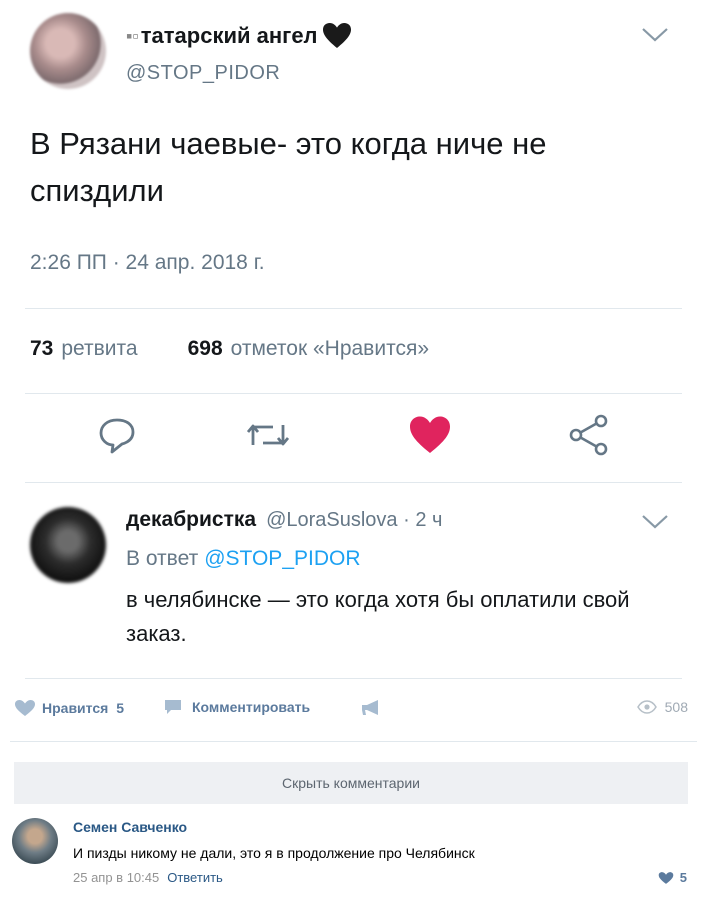  Describe the element at coordinates (99, 348) in the screenshot. I see `retweets-label: ретвита` at that location.